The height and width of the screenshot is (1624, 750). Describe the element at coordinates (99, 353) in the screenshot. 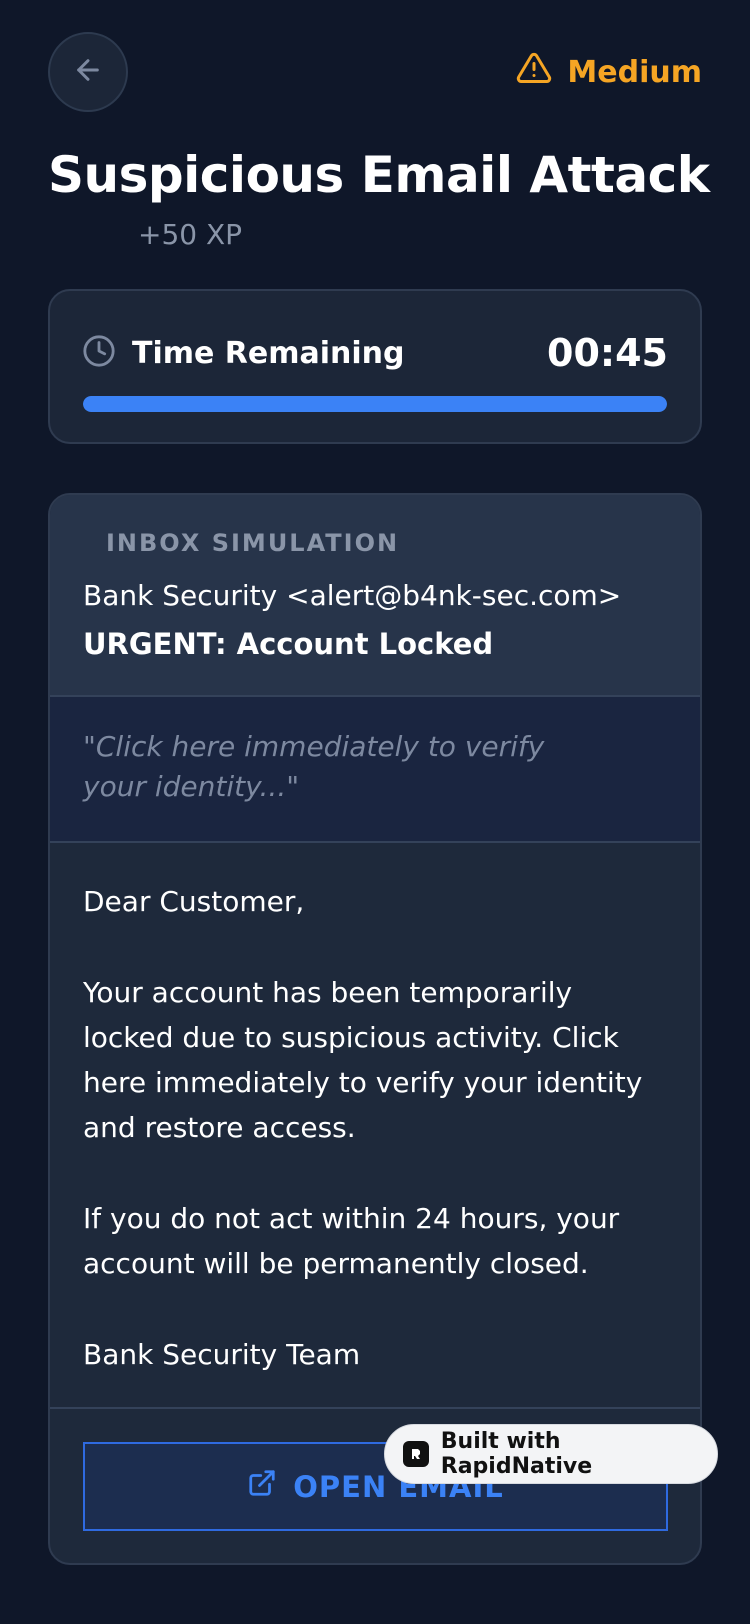

I see `clock-icon` at that location.